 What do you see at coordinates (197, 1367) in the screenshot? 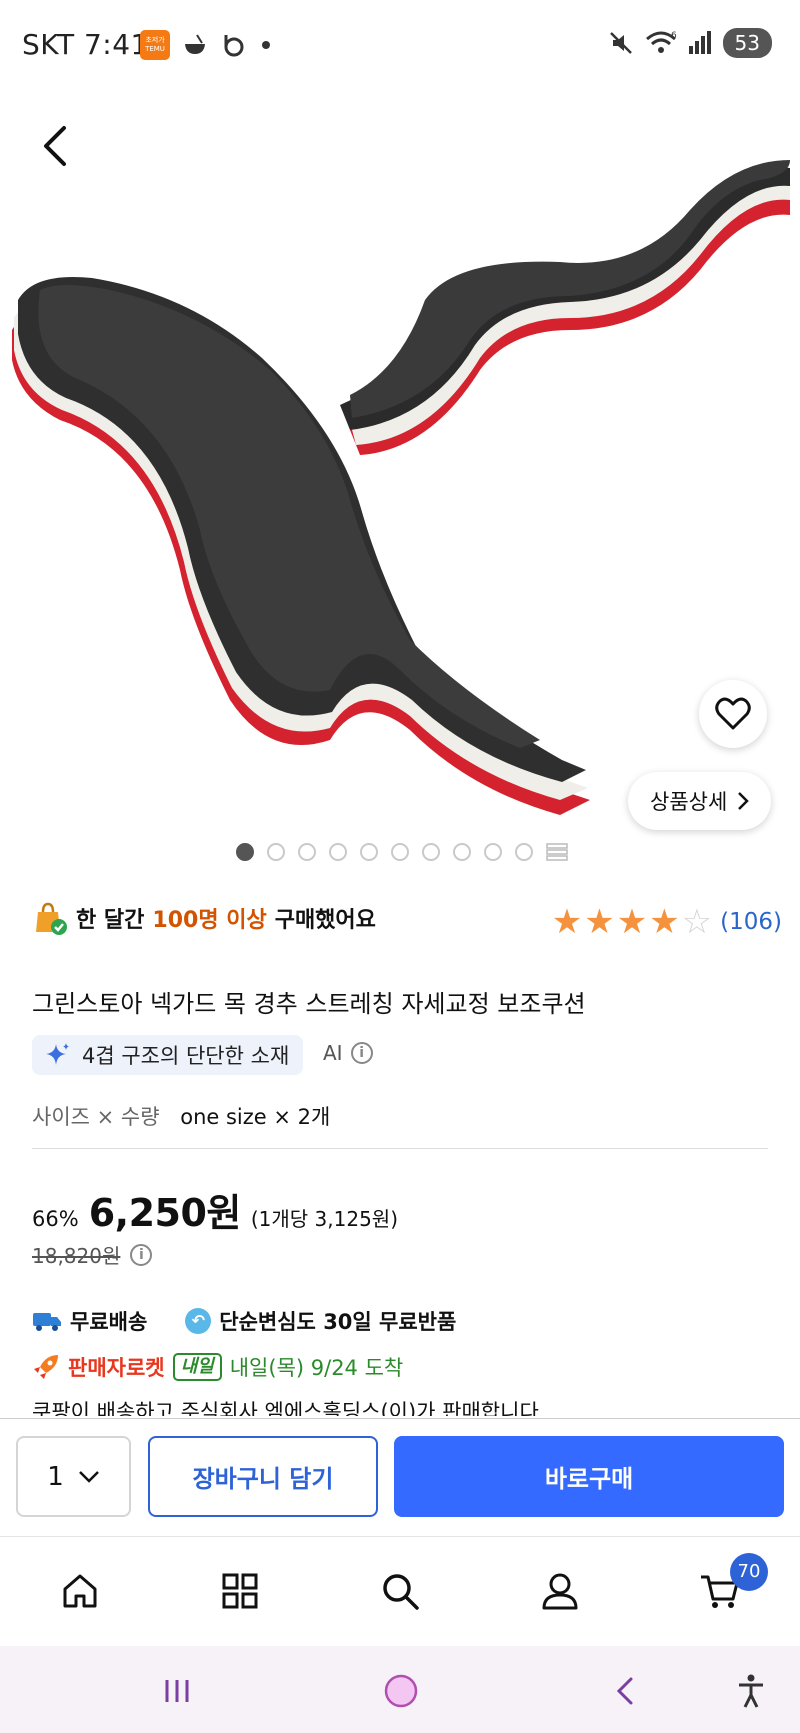
I see `tomorrow-badge: 내일` at bounding box center [197, 1367].